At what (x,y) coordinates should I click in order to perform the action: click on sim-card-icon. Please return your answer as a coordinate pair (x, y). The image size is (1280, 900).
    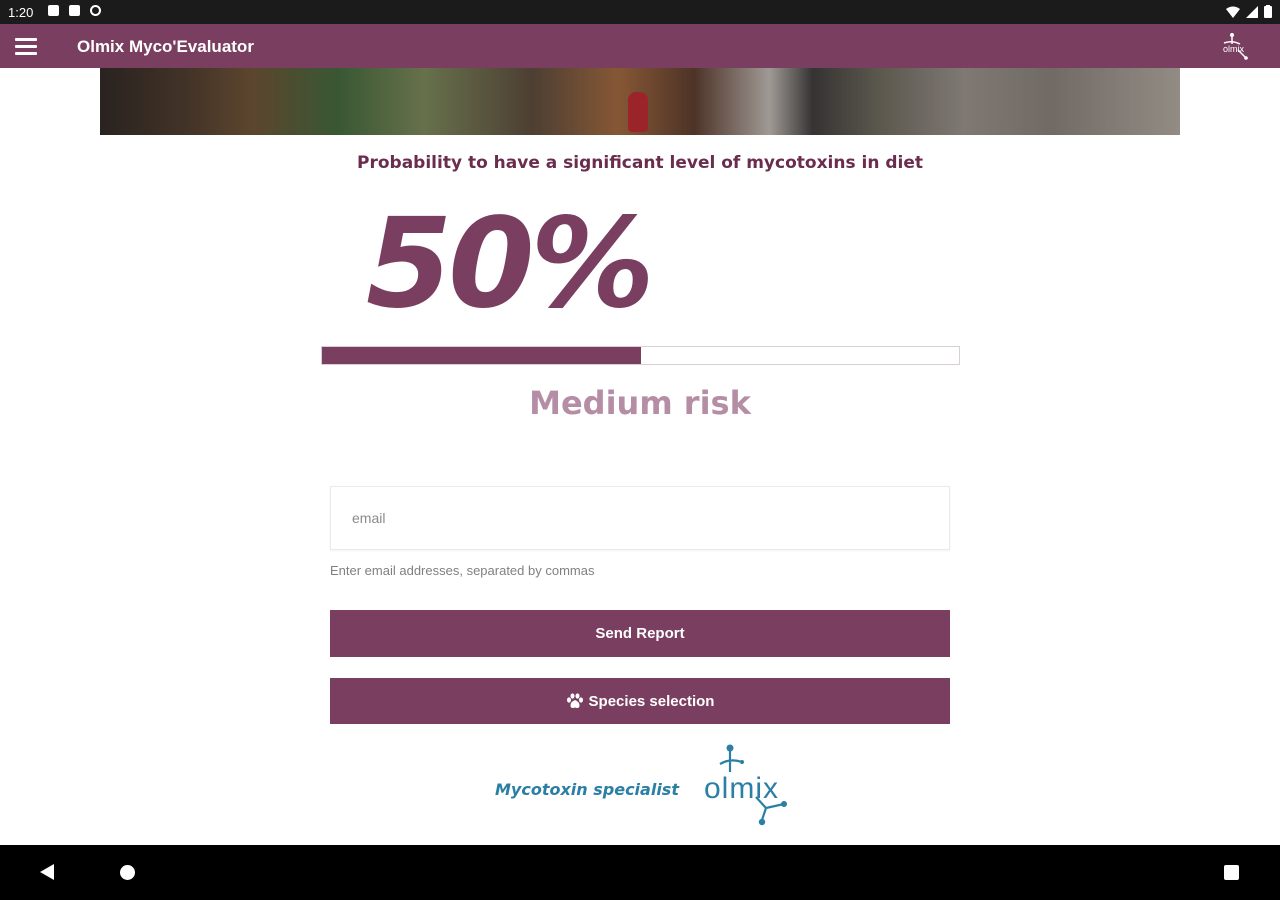
    Looking at the image, I should click on (74, 10).